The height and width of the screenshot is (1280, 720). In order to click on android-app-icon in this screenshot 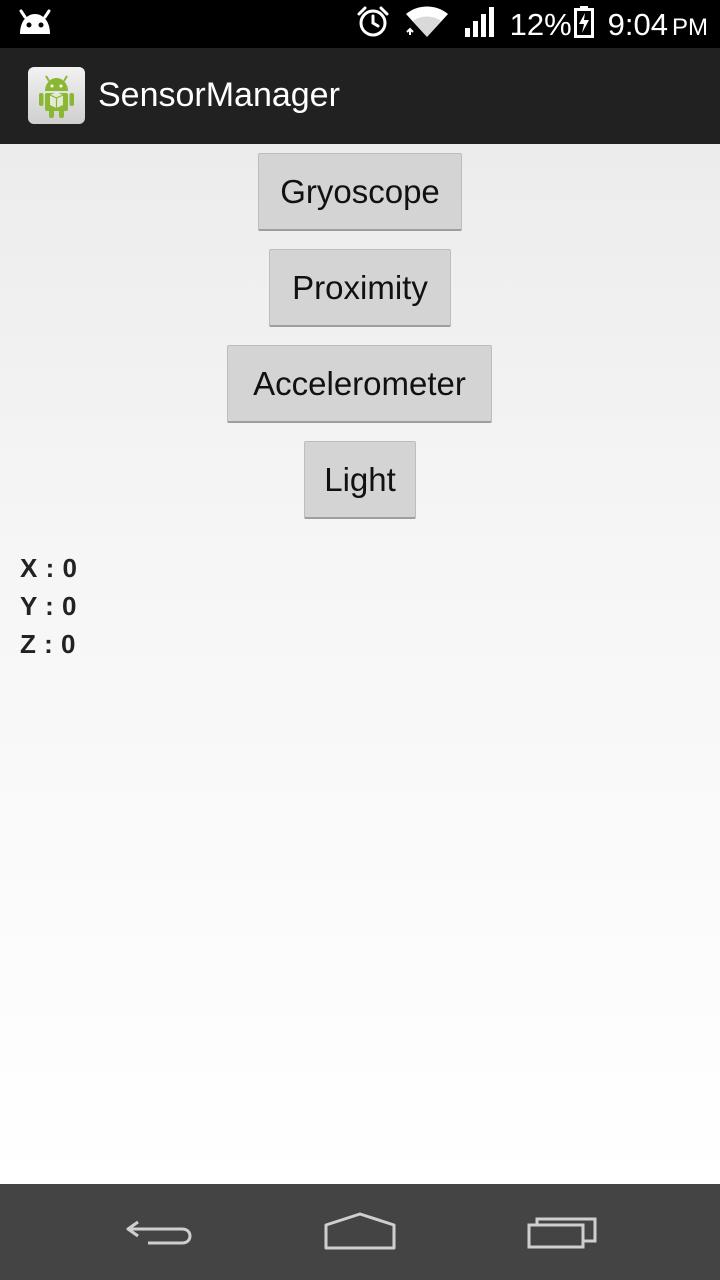, I will do `click(56, 95)`.